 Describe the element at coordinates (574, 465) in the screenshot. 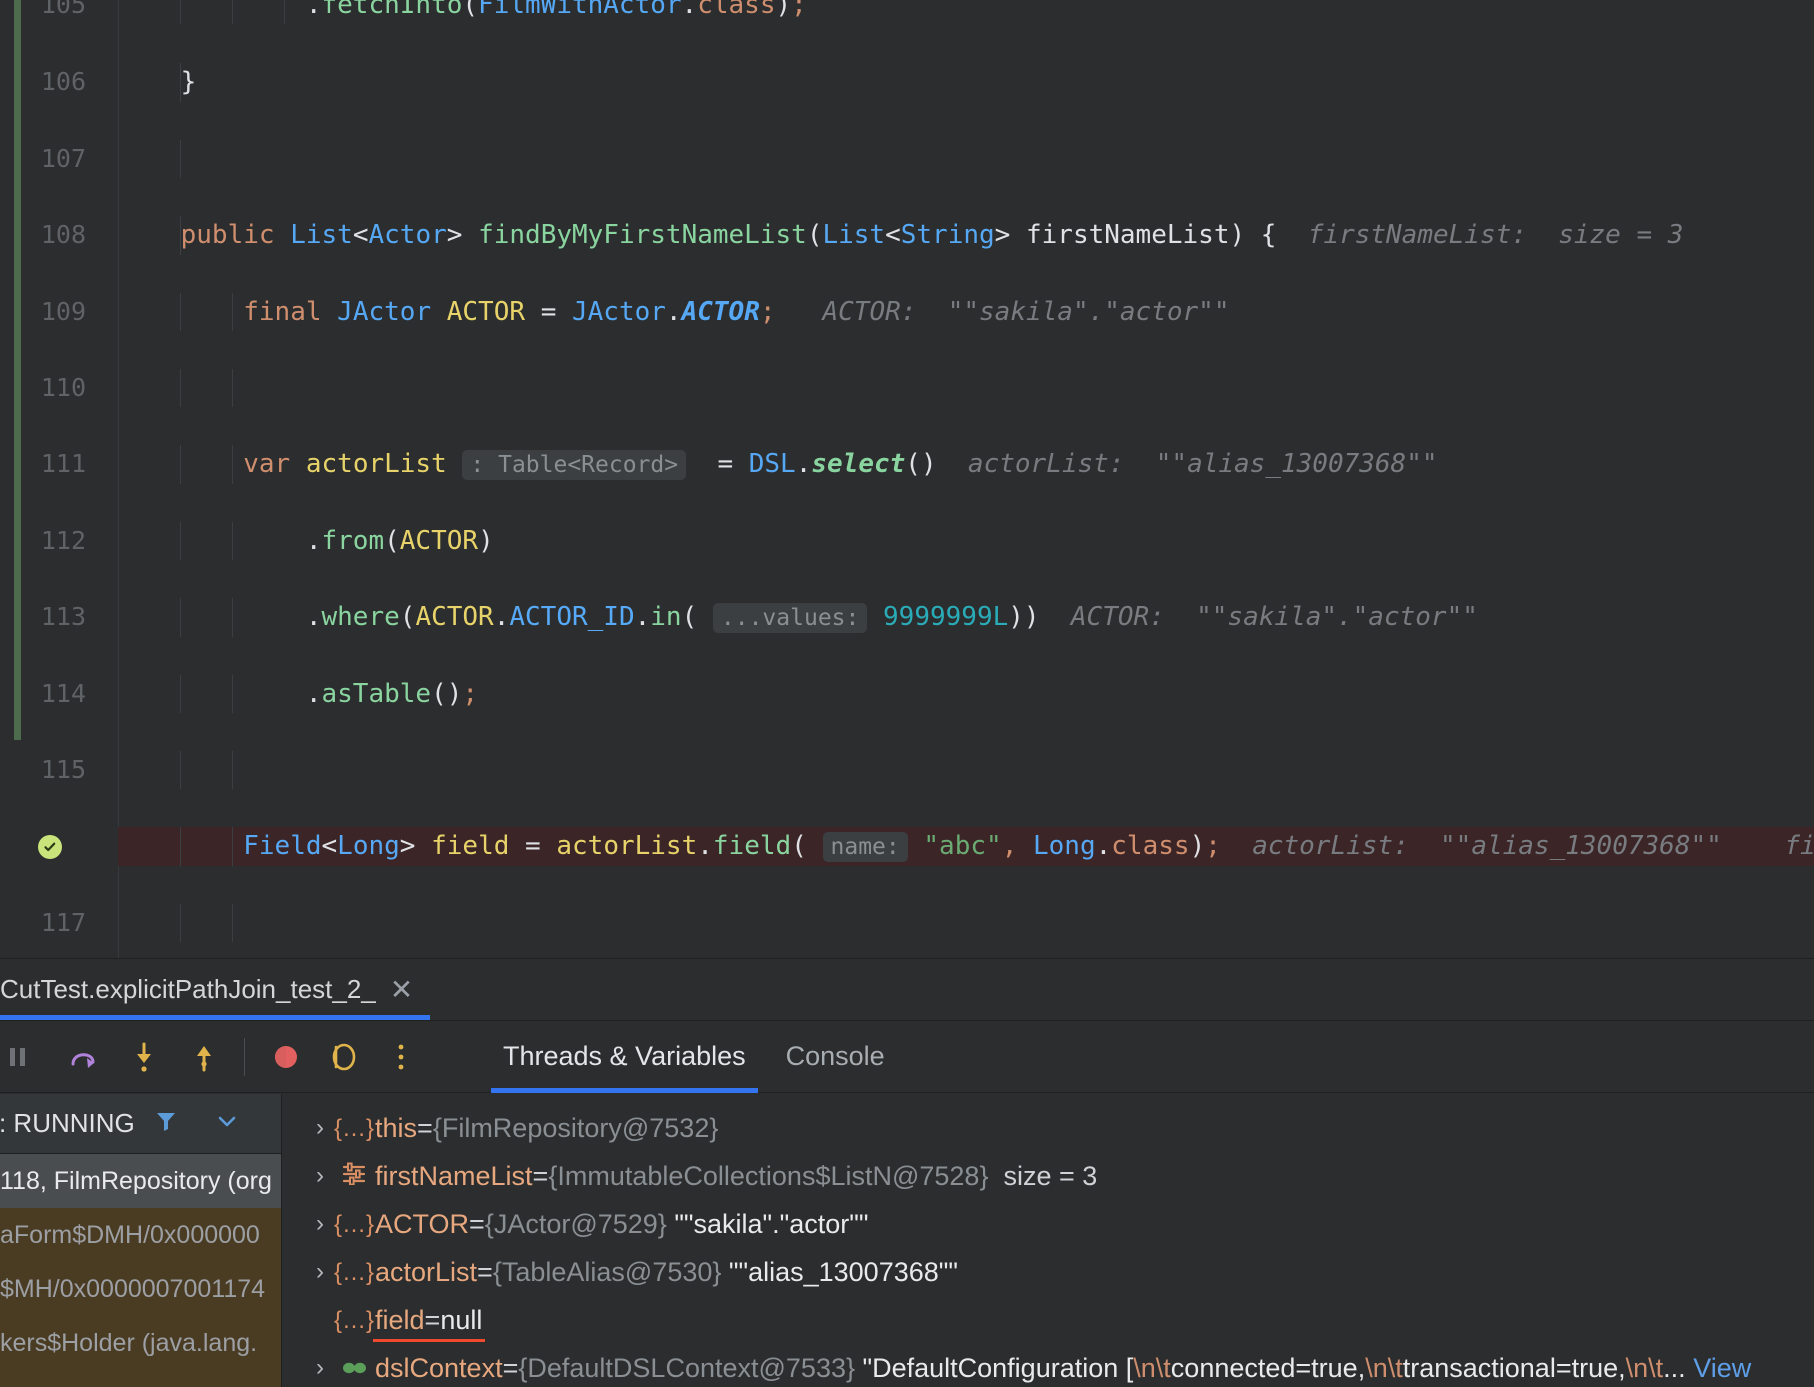

I see `type-hint-chip: : Table<Record>` at that location.